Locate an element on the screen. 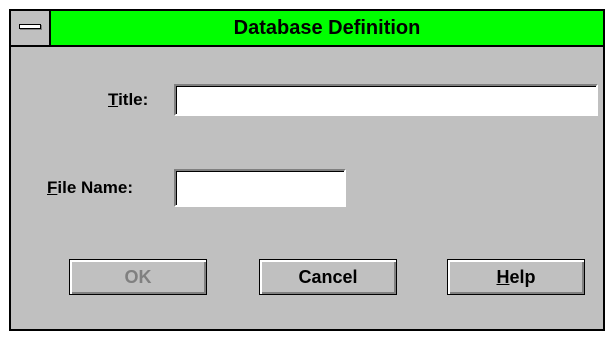 The image size is (614, 339). system-menu-icon is located at coordinates (30, 26).